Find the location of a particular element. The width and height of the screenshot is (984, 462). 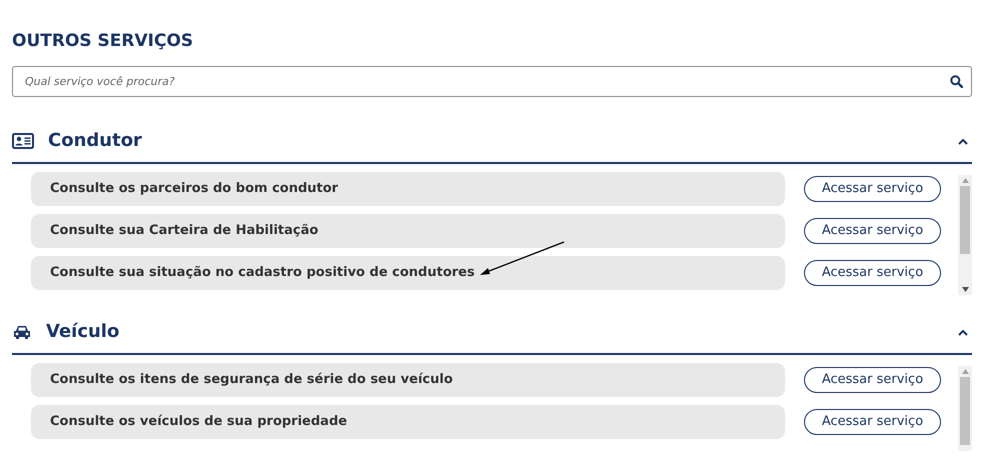

scroll-down-icon is located at coordinates (965, 289).